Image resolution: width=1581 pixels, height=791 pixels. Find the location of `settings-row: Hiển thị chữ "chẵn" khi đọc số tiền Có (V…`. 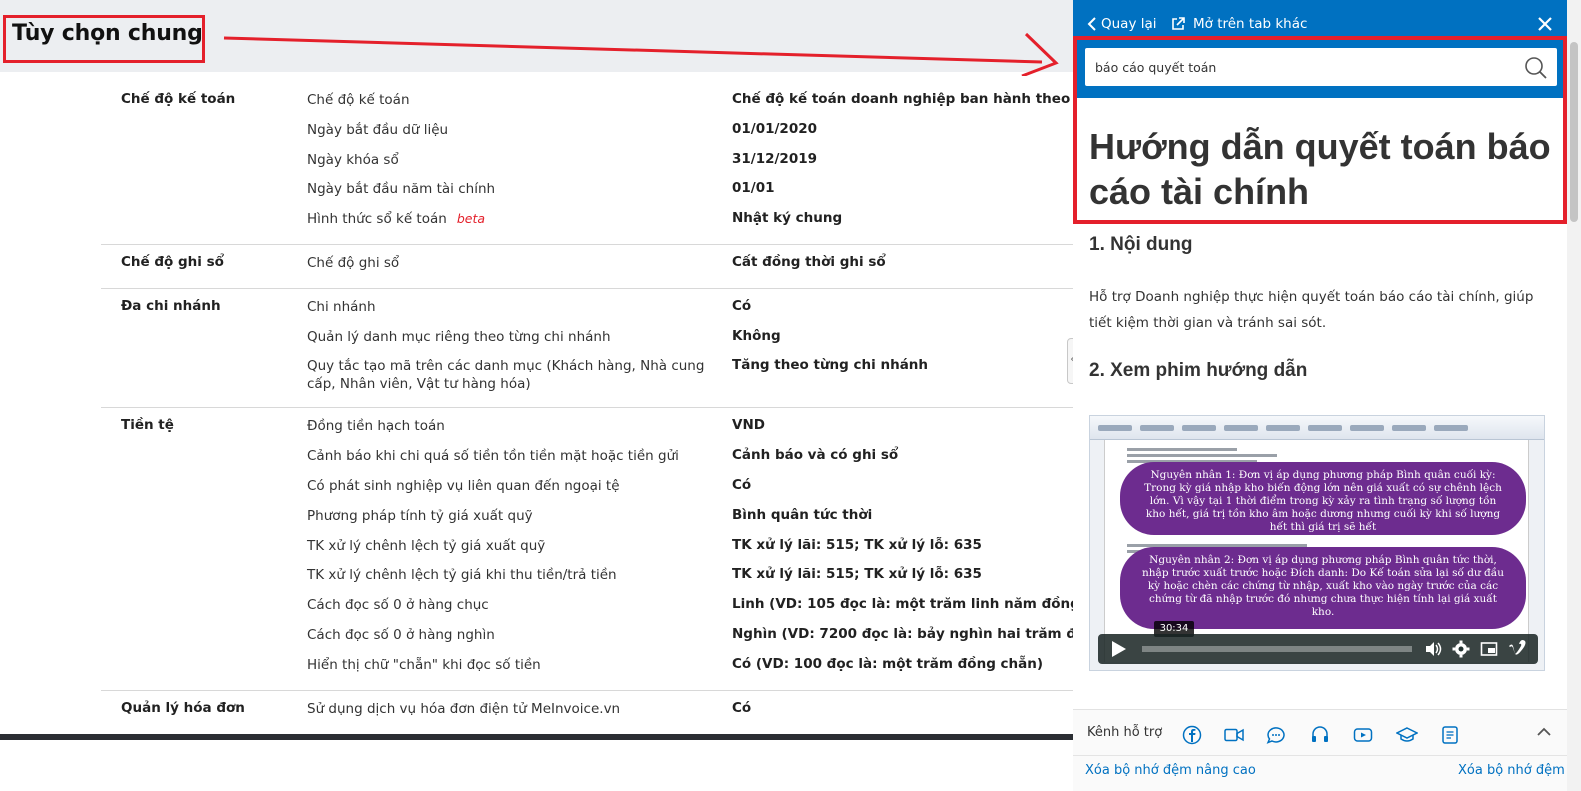

settings-row: Hiển thị chữ "chẵn" khi đọc số tiền Có (V… is located at coordinates (592, 666).